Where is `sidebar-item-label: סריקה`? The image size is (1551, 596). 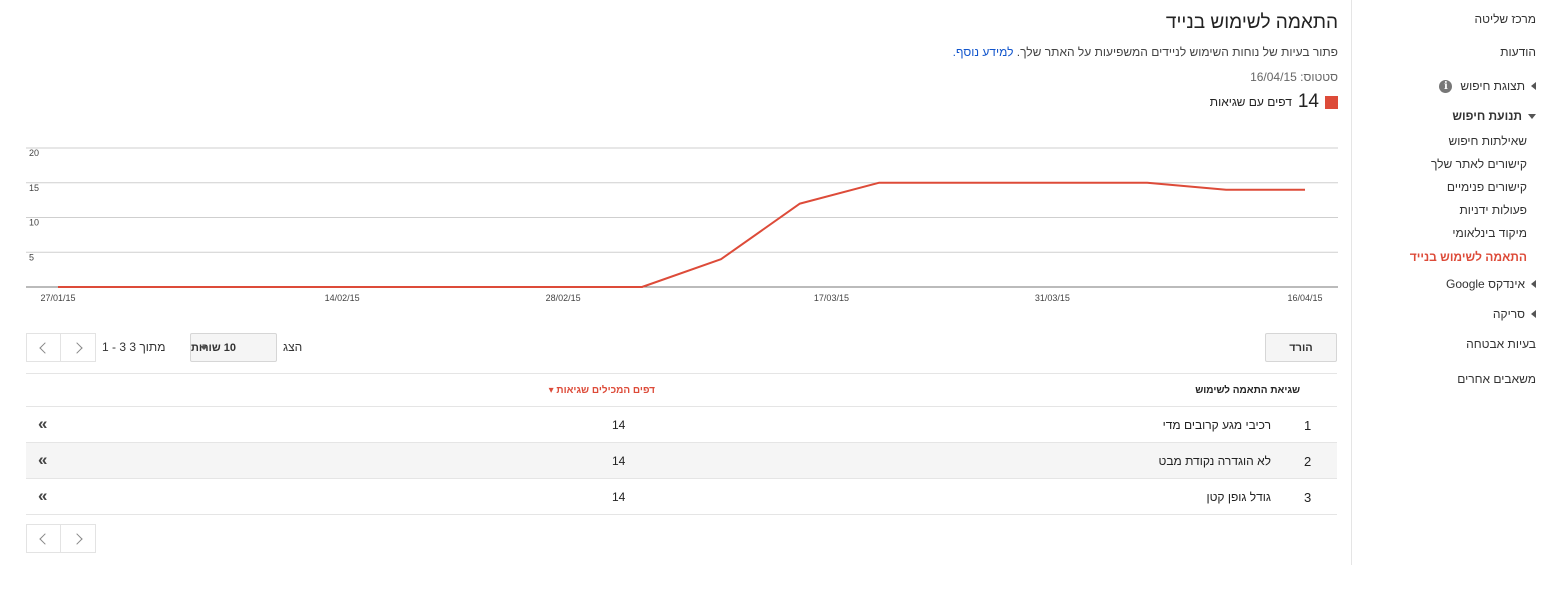
sidebar-item-label: סריקה is located at coordinates (1508, 314).